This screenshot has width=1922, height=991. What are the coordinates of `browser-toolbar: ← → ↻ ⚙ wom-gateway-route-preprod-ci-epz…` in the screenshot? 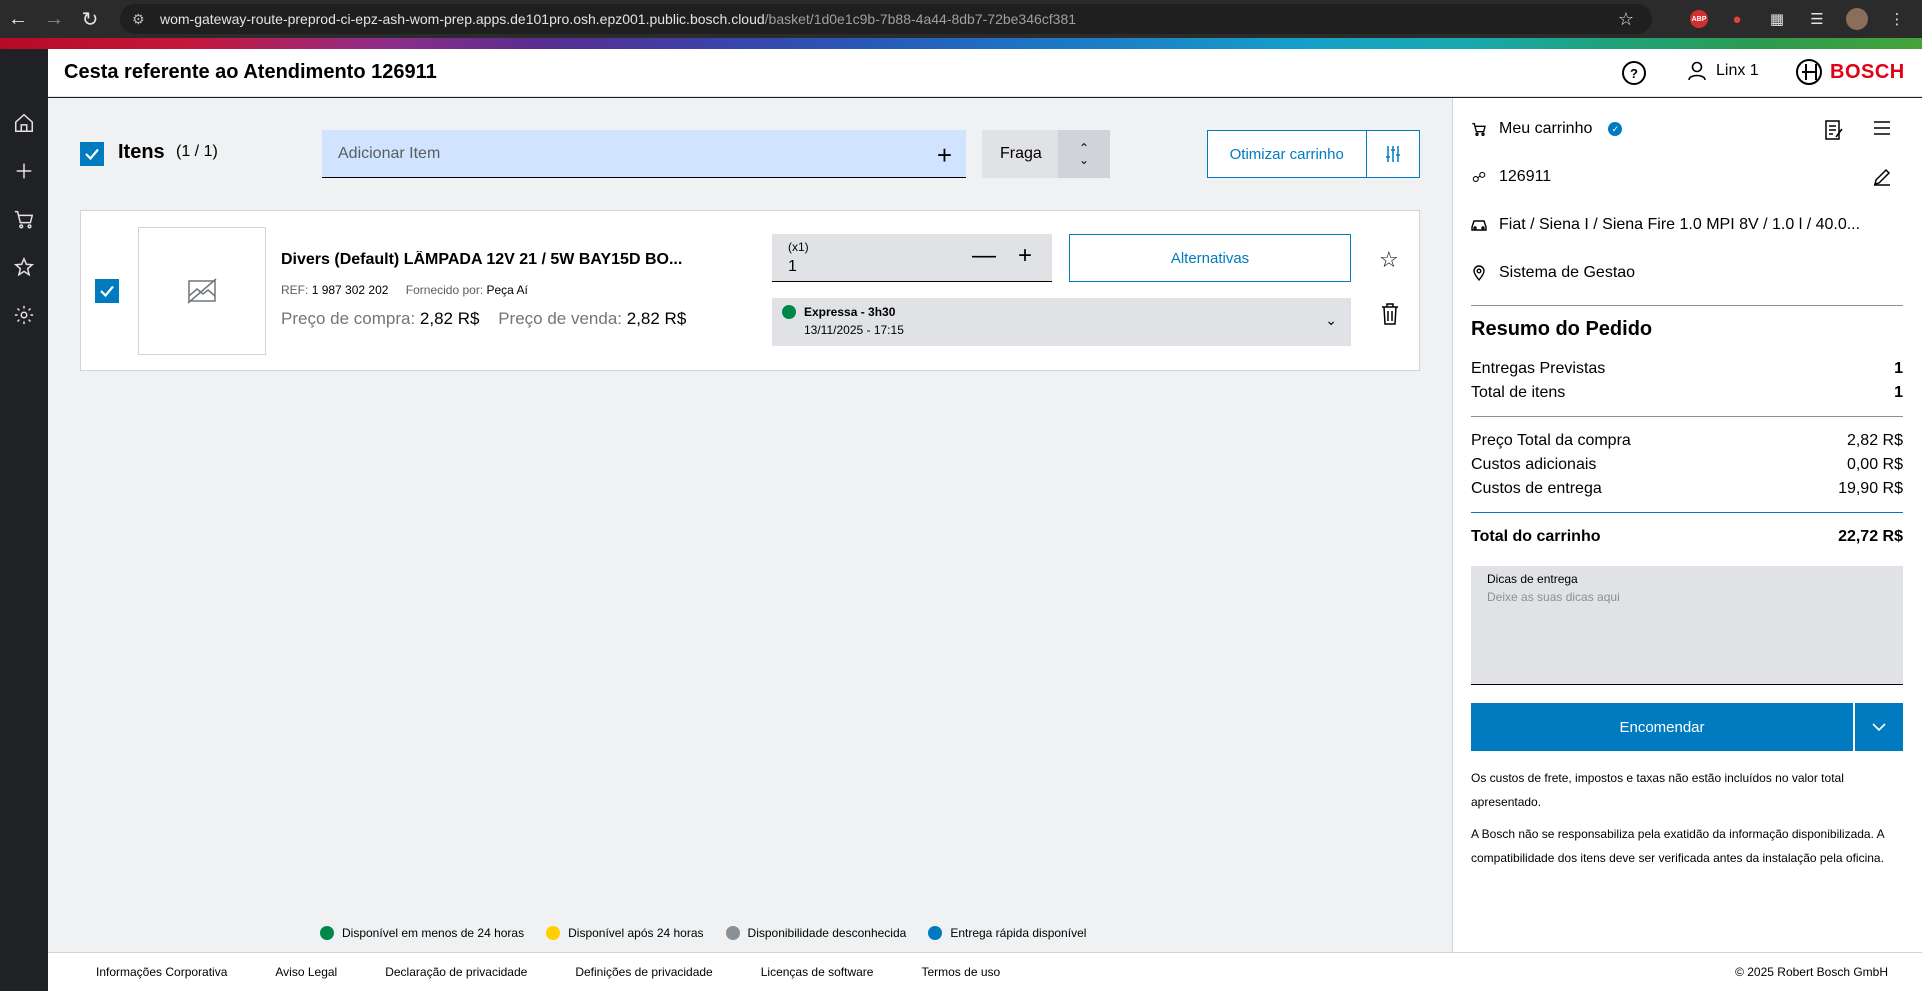 It's located at (961, 19).